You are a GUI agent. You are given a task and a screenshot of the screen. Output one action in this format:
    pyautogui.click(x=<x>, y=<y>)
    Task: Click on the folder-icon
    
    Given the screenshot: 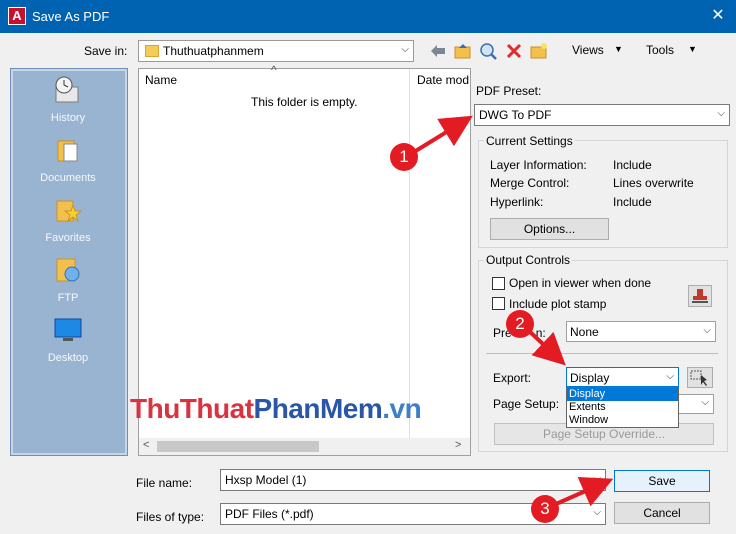 What is the action you would take?
    pyautogui.click(x=152, y=51)
    